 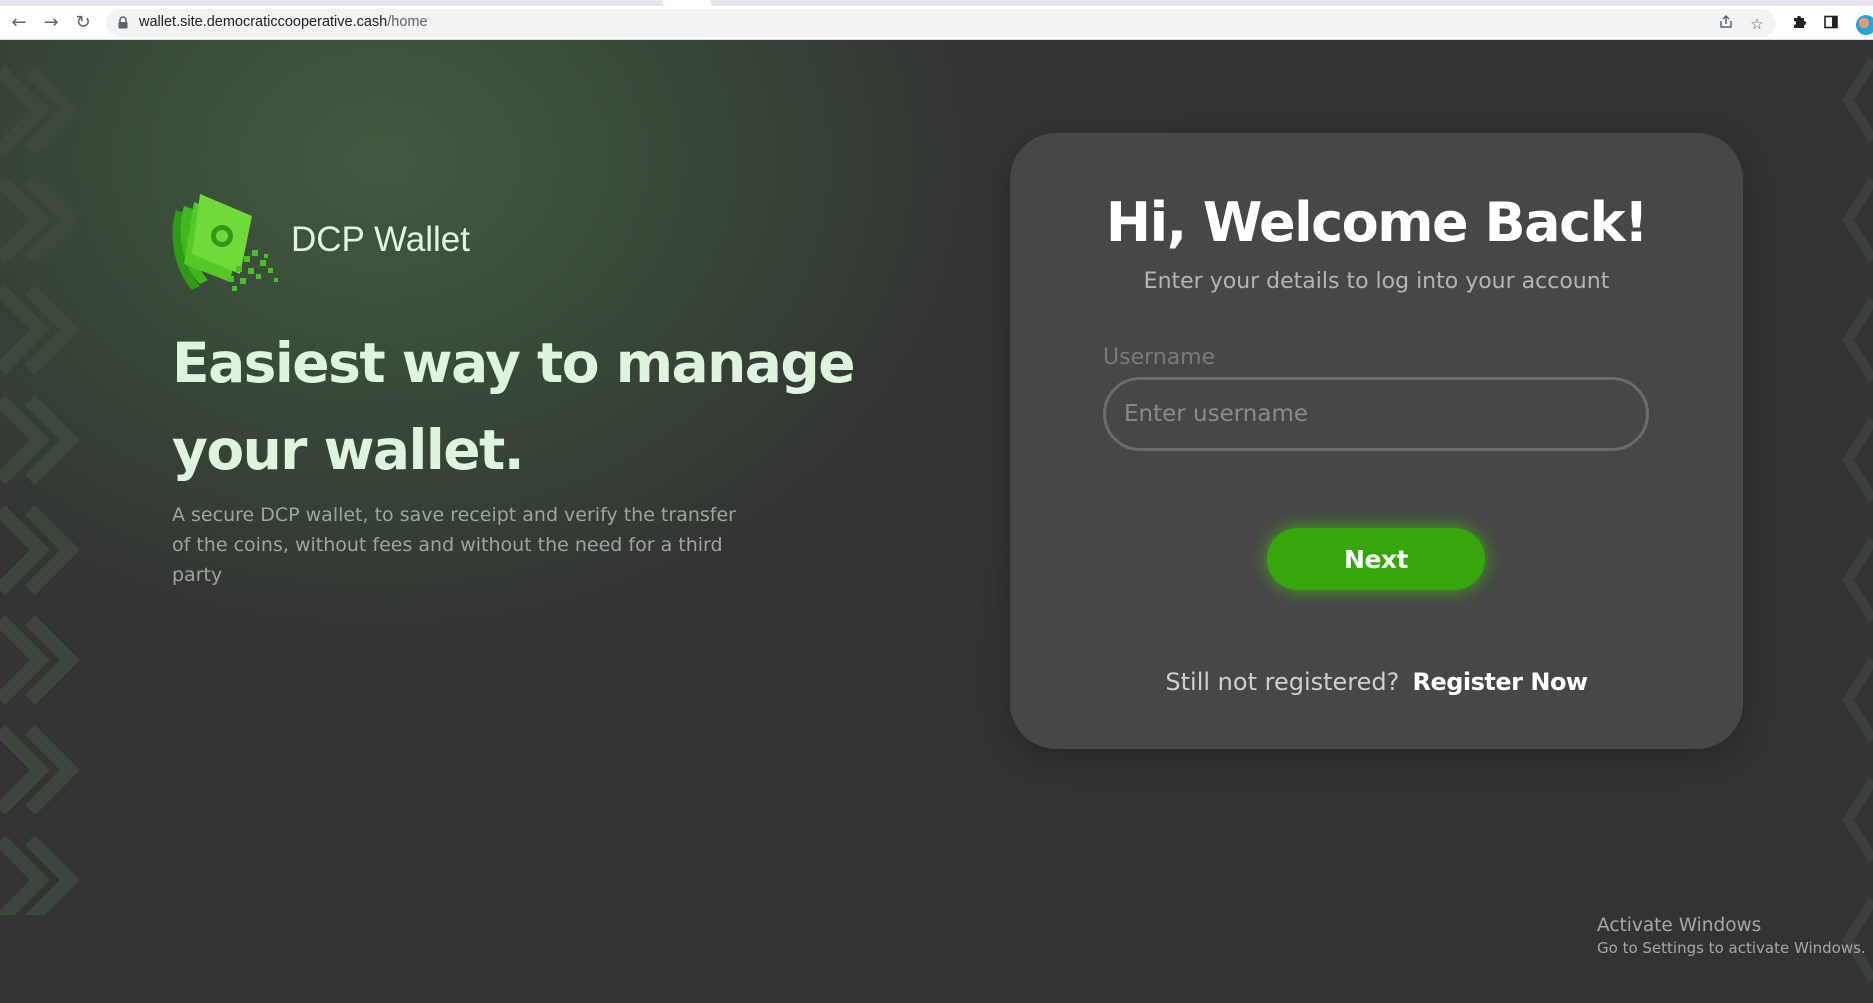 What do you see at coordinates (40, 490) in the screenshot?
I see `chevron-pattern-decoration` at bounding box center [40, 490].